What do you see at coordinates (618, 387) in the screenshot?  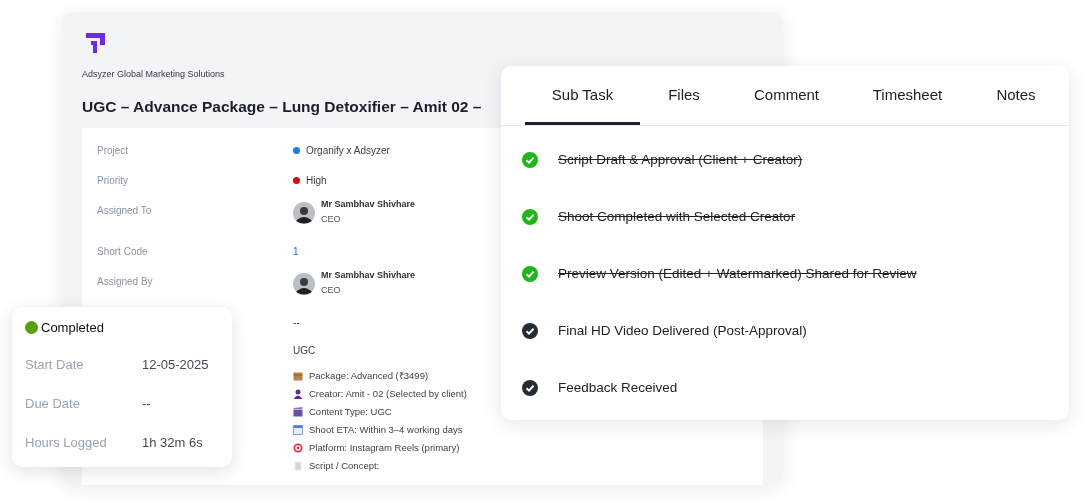 I see `subtask-title: Feedback Received` at bounding box center [618, 387].